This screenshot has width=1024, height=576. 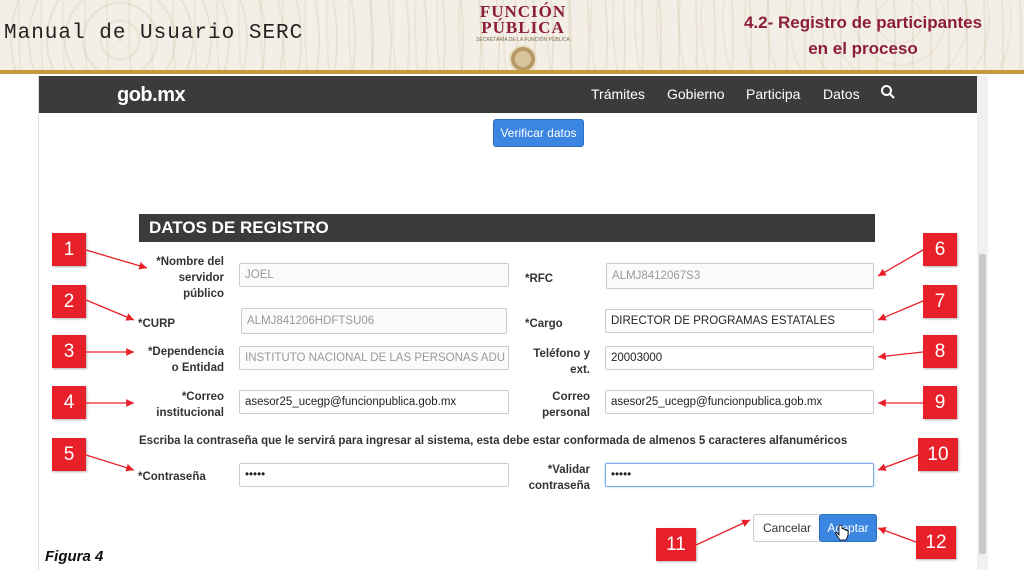 I want to click on correo-personal-field: asesor25_ucegp@funcionpublica.gob.mx, so click(x=739, y=402).